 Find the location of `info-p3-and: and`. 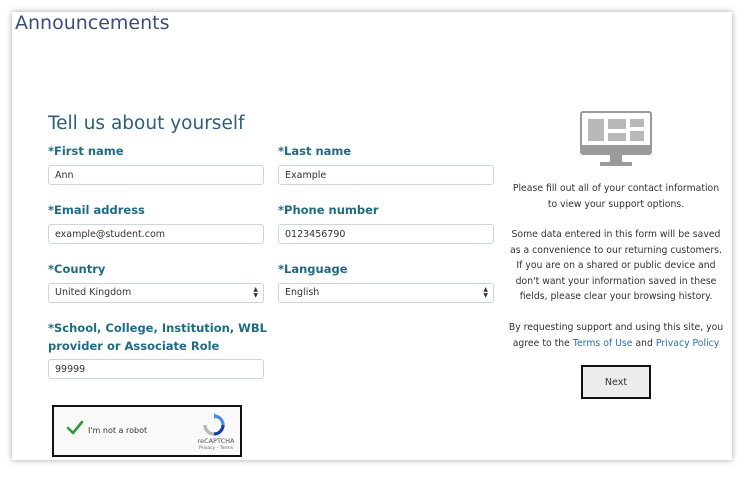

info-p3-and: and is located at coordinates (644, 343).